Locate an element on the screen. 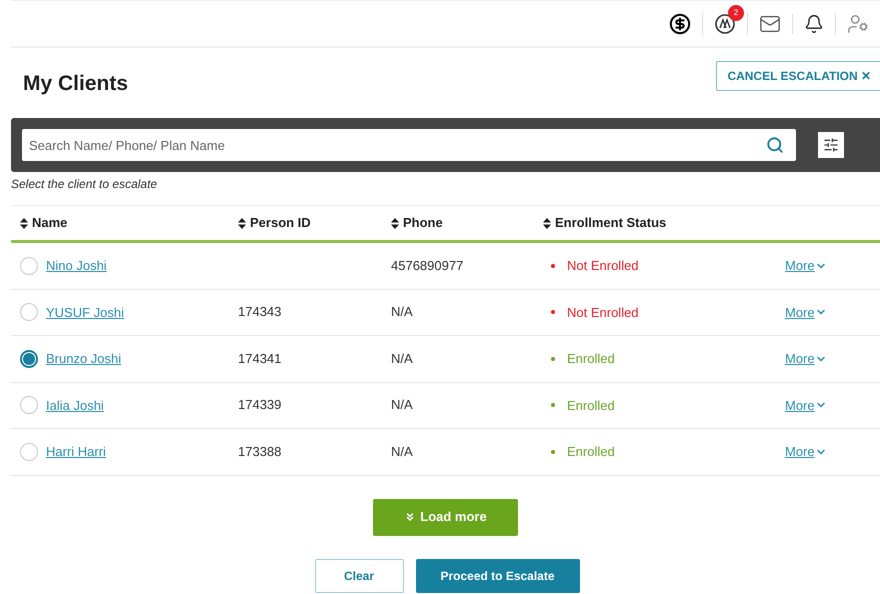 This screenshot has width=880, height=594. person-id: 173388 is located at coordinates (260, 451).